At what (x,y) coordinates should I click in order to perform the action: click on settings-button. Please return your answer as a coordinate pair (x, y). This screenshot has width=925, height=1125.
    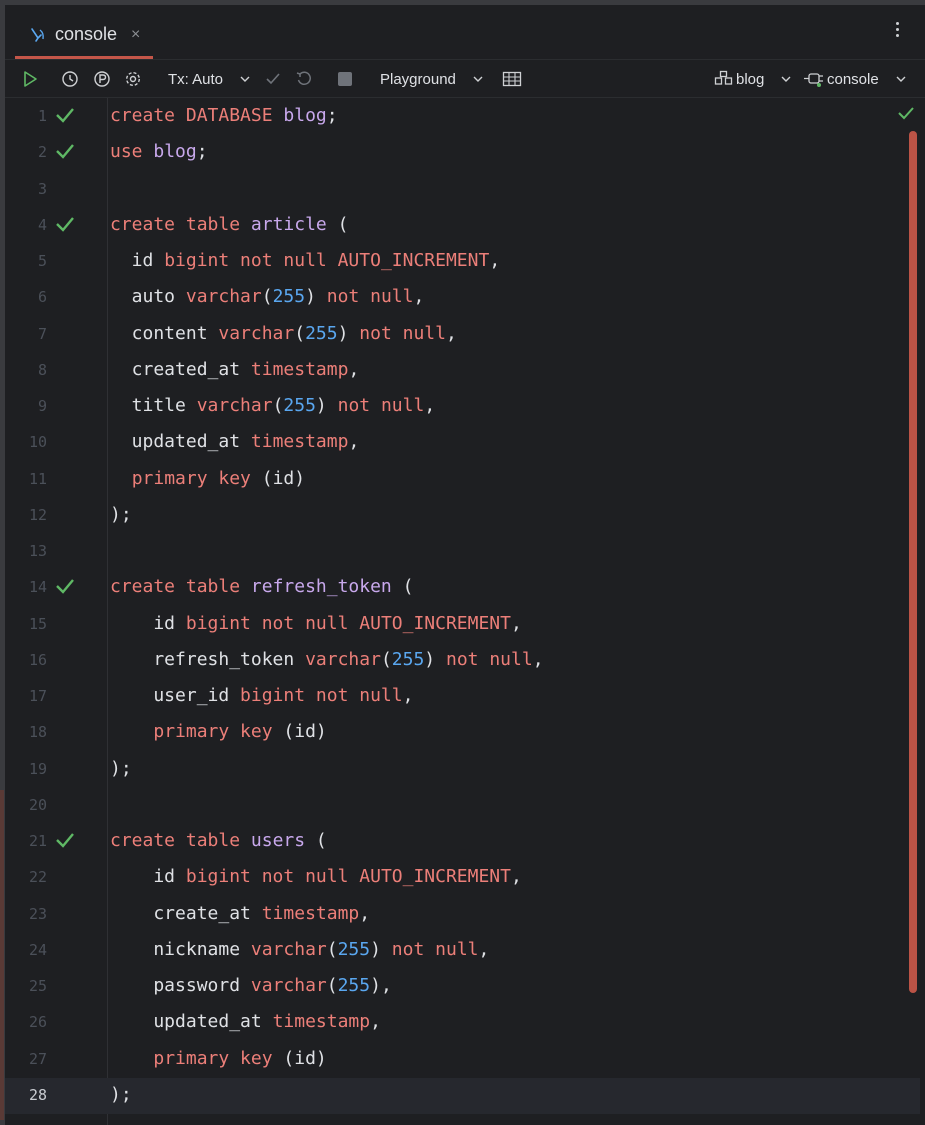
    Looking at the image, I should click on (133, 79).